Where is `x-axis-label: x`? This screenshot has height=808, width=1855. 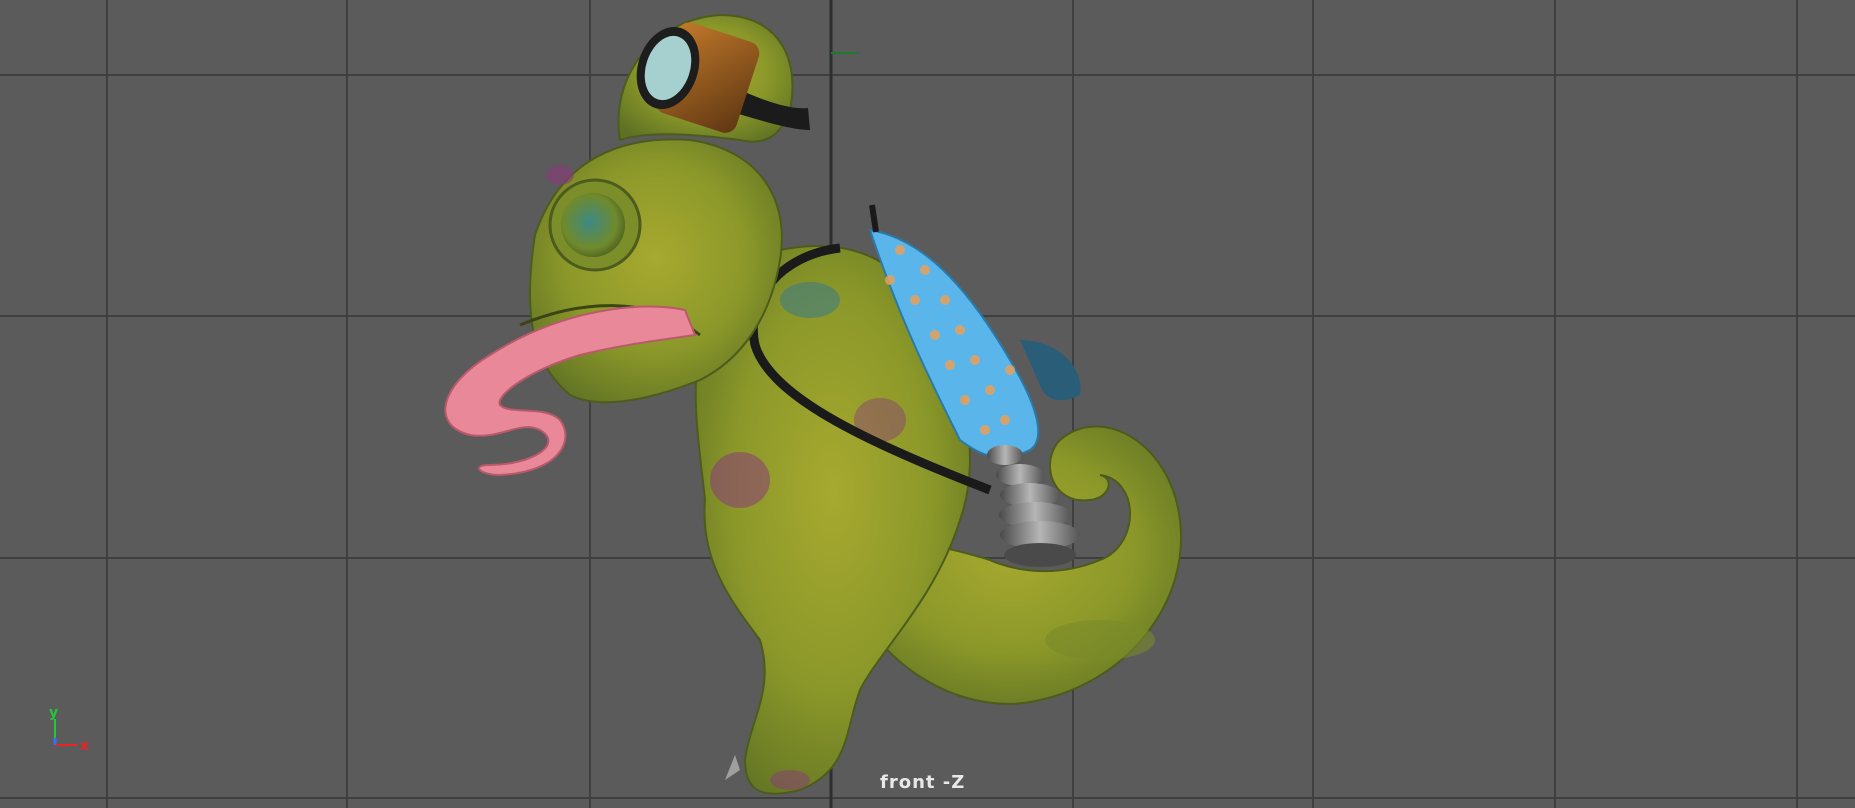
x-axis-label: x is located at coordinates (84, 746).